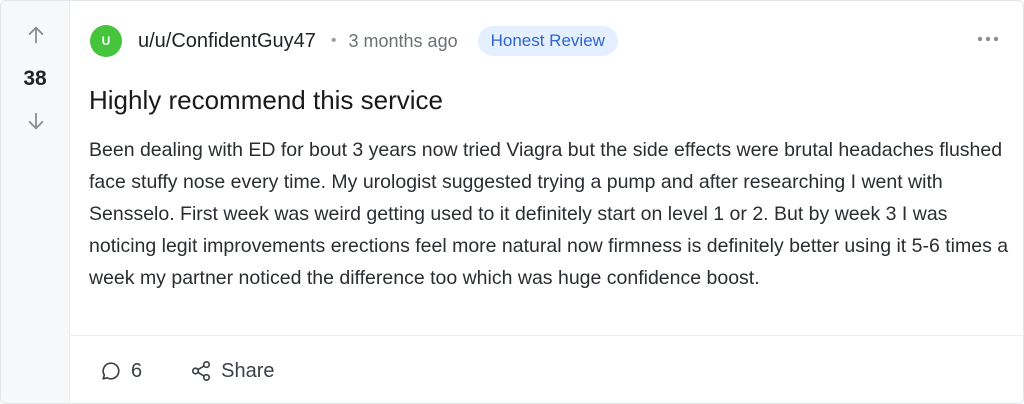 Image resolution: width=1024 pixels, height=404 pixels. Describe the element at coordinates (227, 41) in the screenshot. I see `username-link: u/u/ConfidentGuy47` at that location.